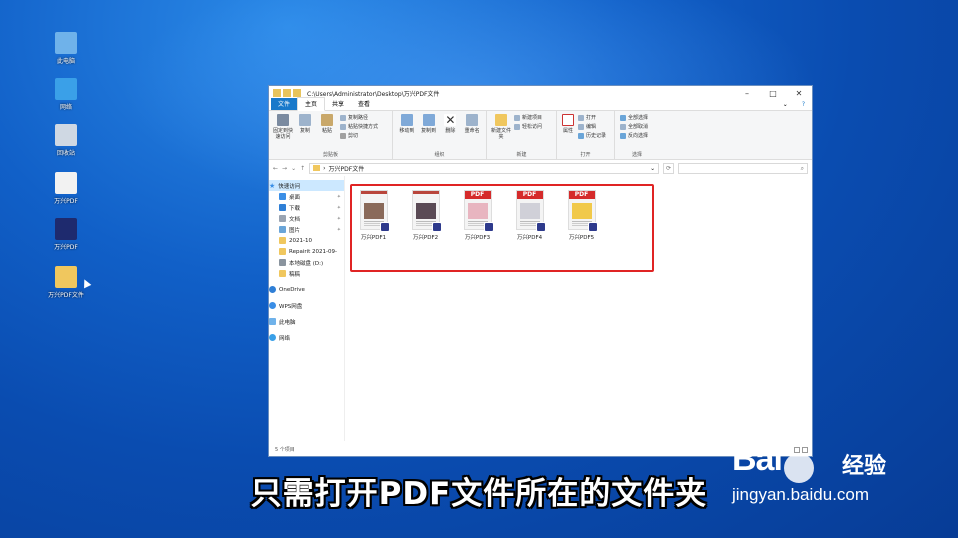 This screenshot has width=958, height=538. Describe the element at coordinates (302, 168) in the screenshot. I see `up-arrow-icon: ↑` at that location.